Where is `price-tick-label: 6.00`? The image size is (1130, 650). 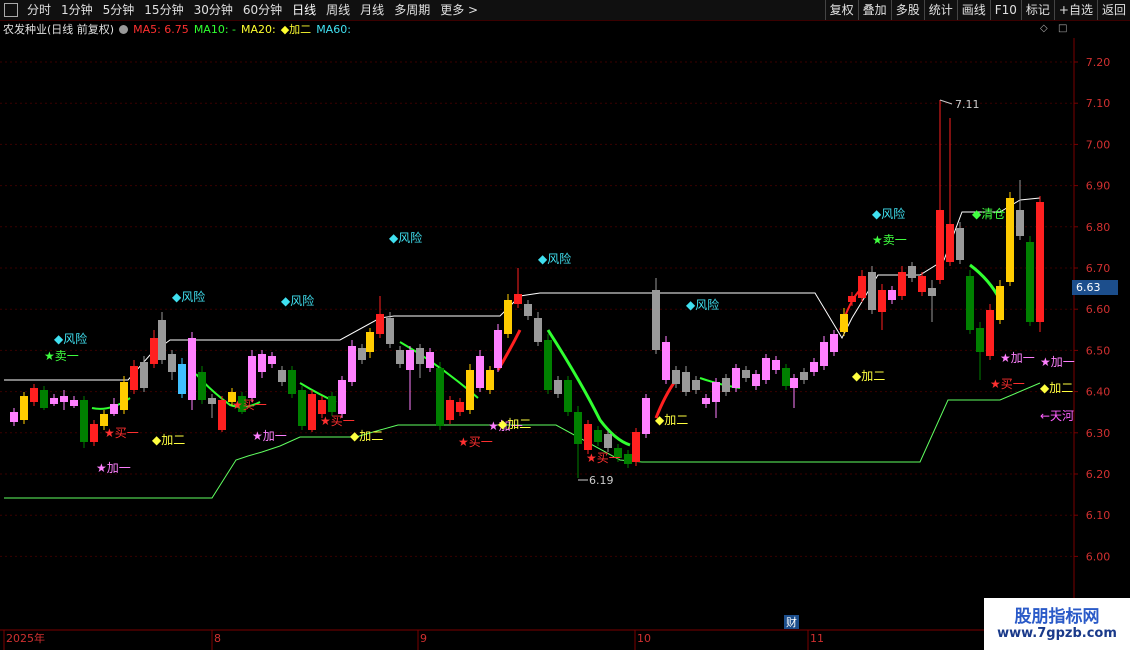 price-tick-label: 6.00 is located at coordinates (1098, 556).